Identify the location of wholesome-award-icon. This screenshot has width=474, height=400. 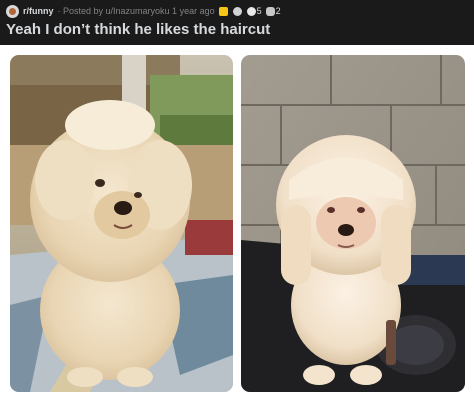
(270, 11).